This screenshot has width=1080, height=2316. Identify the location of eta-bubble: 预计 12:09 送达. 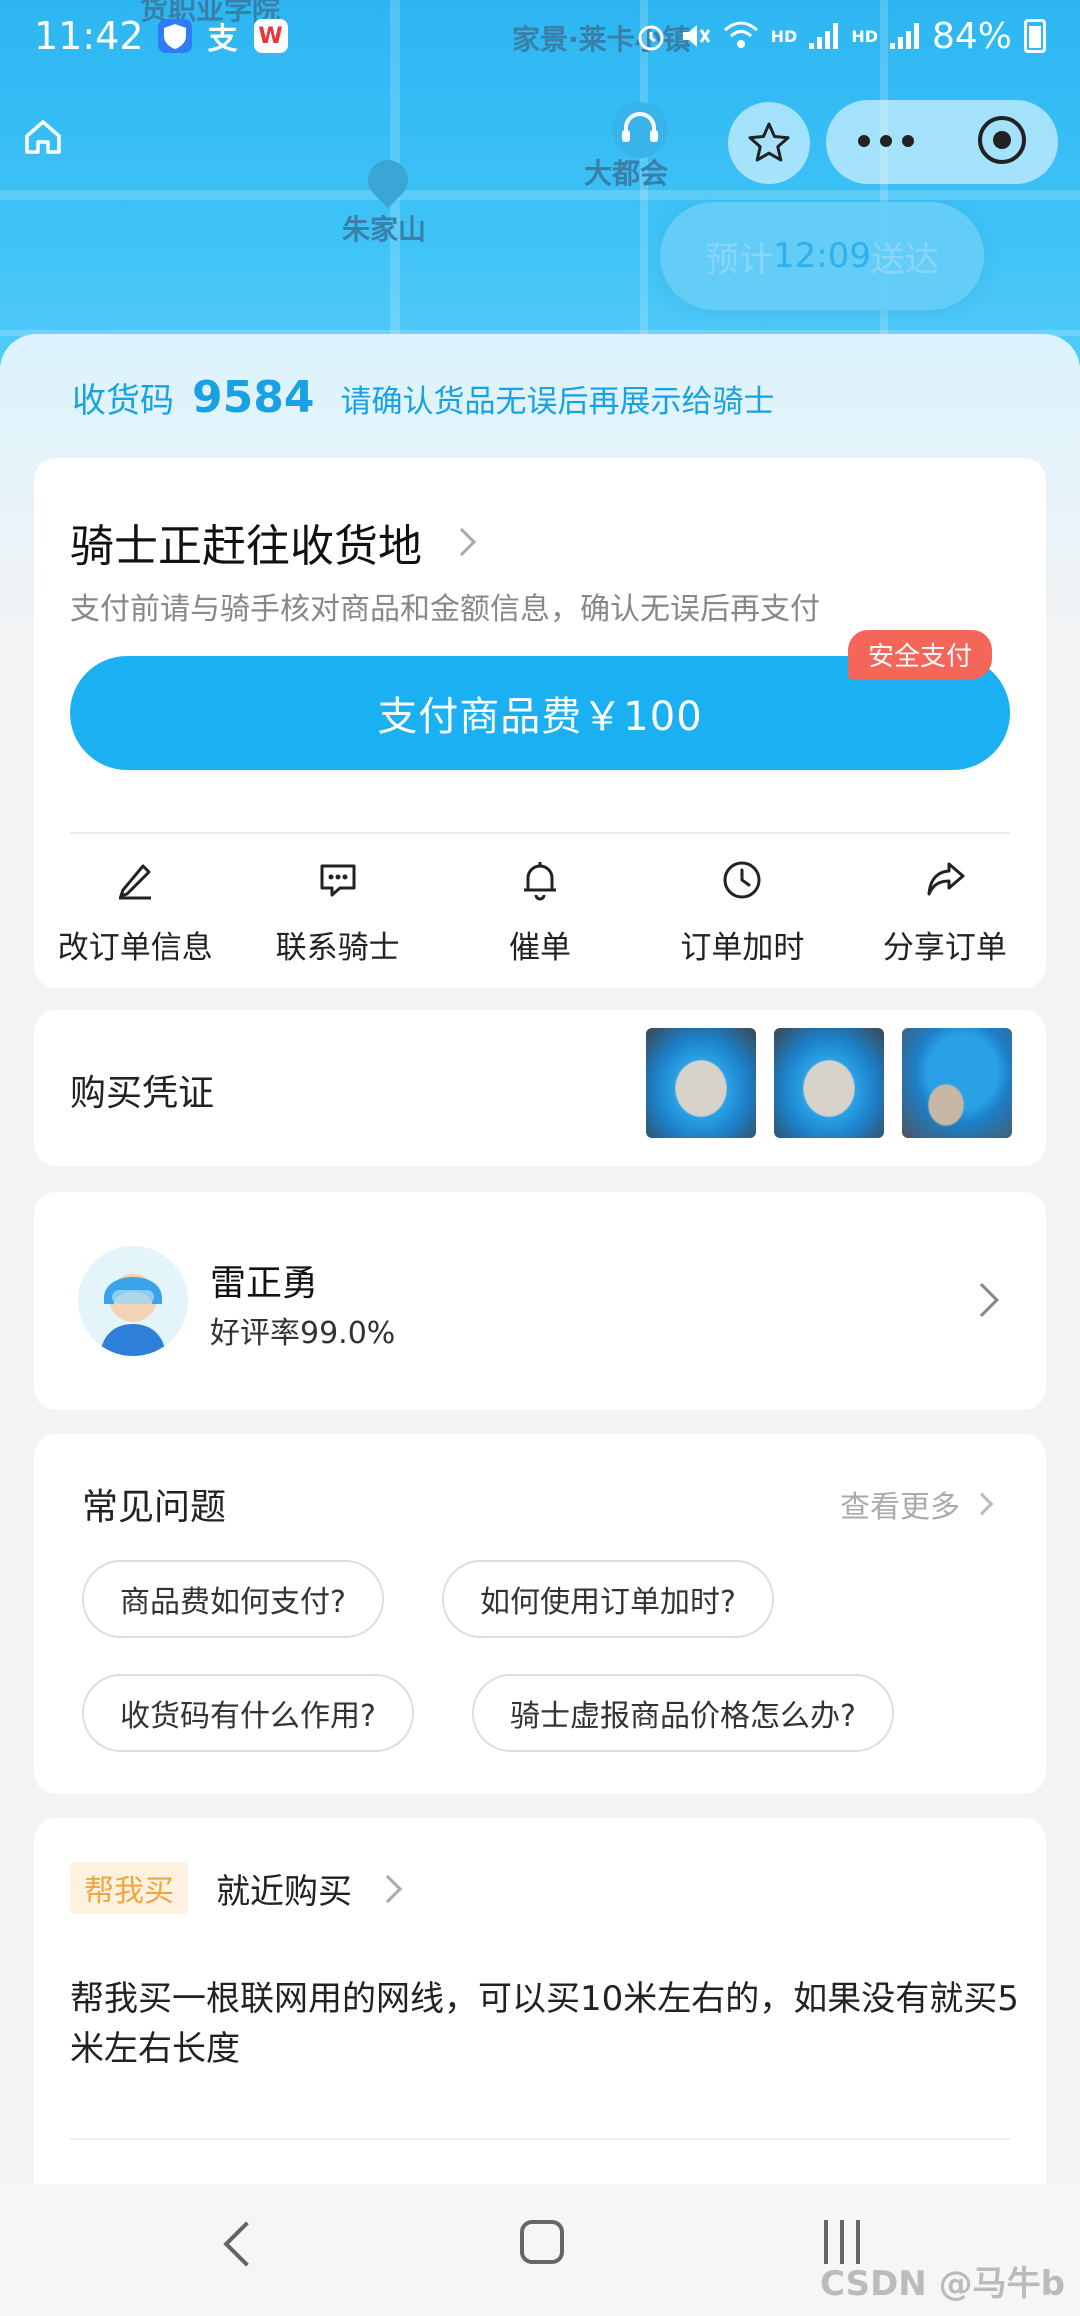
(822, 256).